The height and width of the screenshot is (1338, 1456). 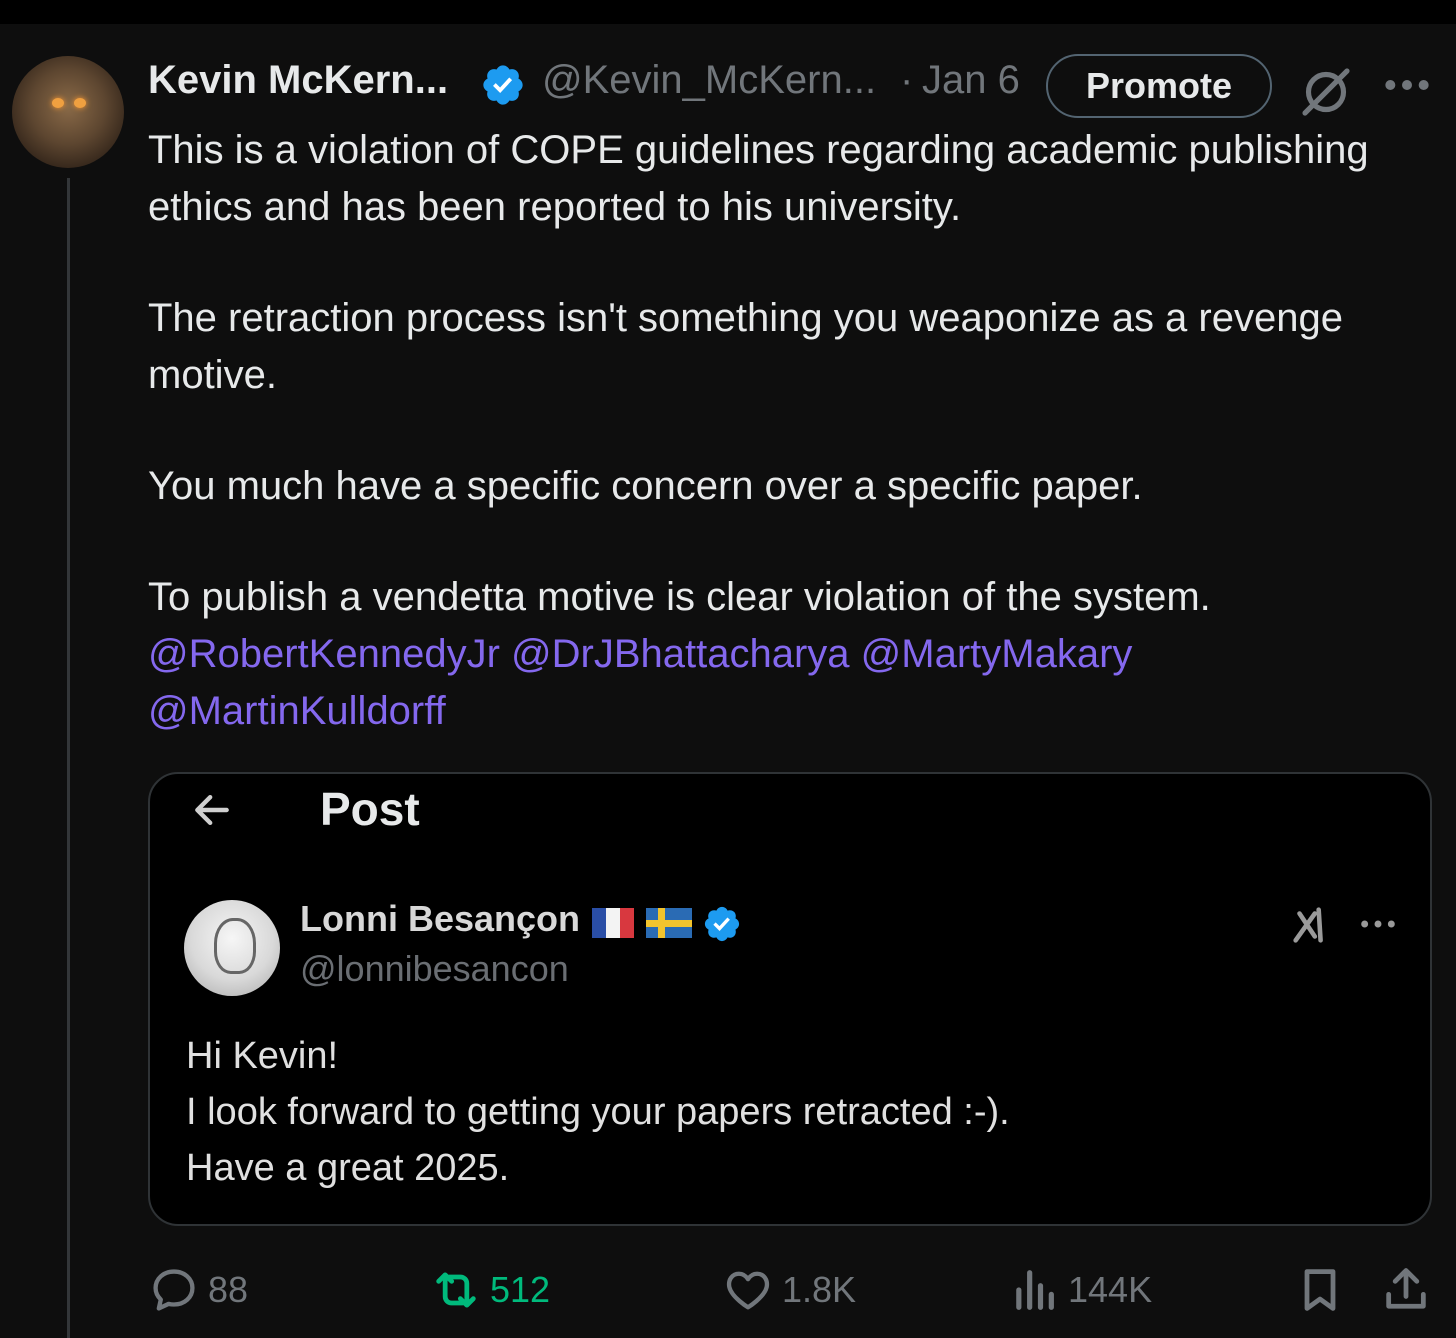 What do you see at coordinates (297, 711) in the screenshot?
I see `mention-link: @MartinKulldorff` at bounding box center [297, 711].